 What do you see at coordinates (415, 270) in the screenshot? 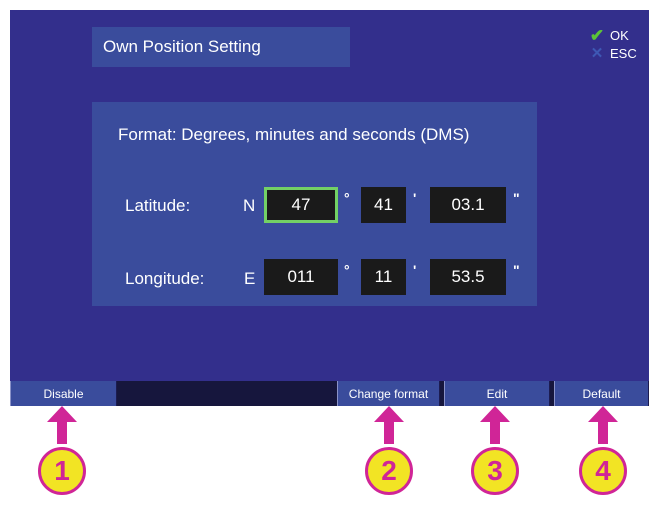
I see `longitude-minute-symbol: '` at bounding box center [415, 270].